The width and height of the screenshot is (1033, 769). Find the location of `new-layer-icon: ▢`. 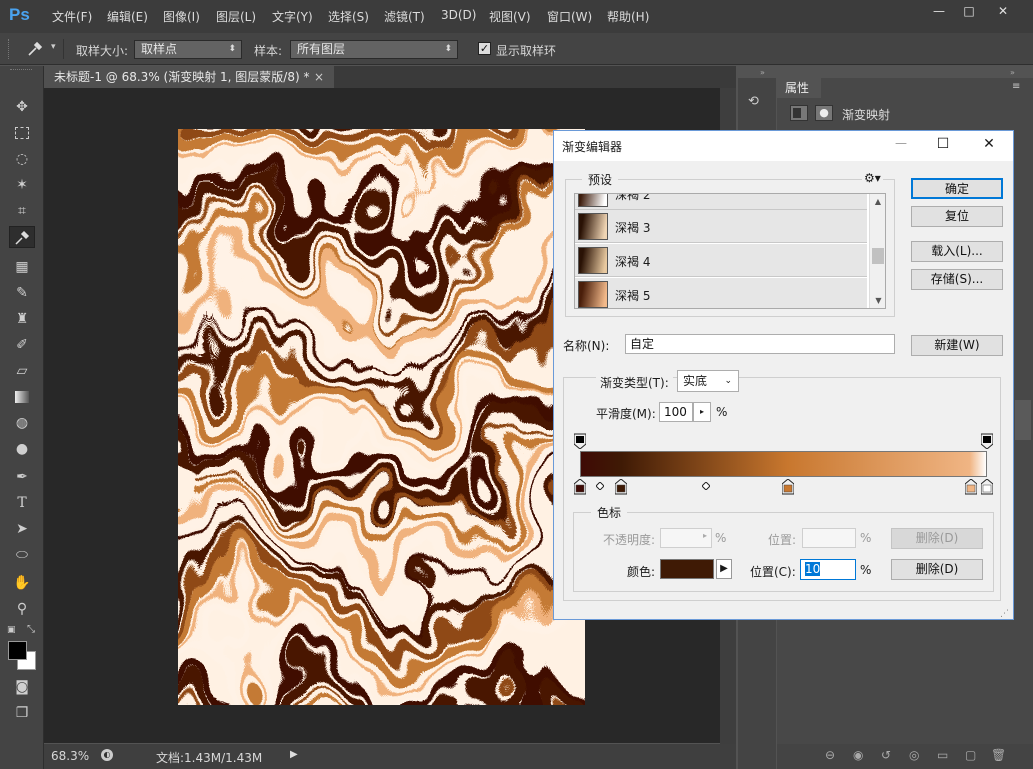

new-layer-icon: ▢ is located at coordinates (970, 755).